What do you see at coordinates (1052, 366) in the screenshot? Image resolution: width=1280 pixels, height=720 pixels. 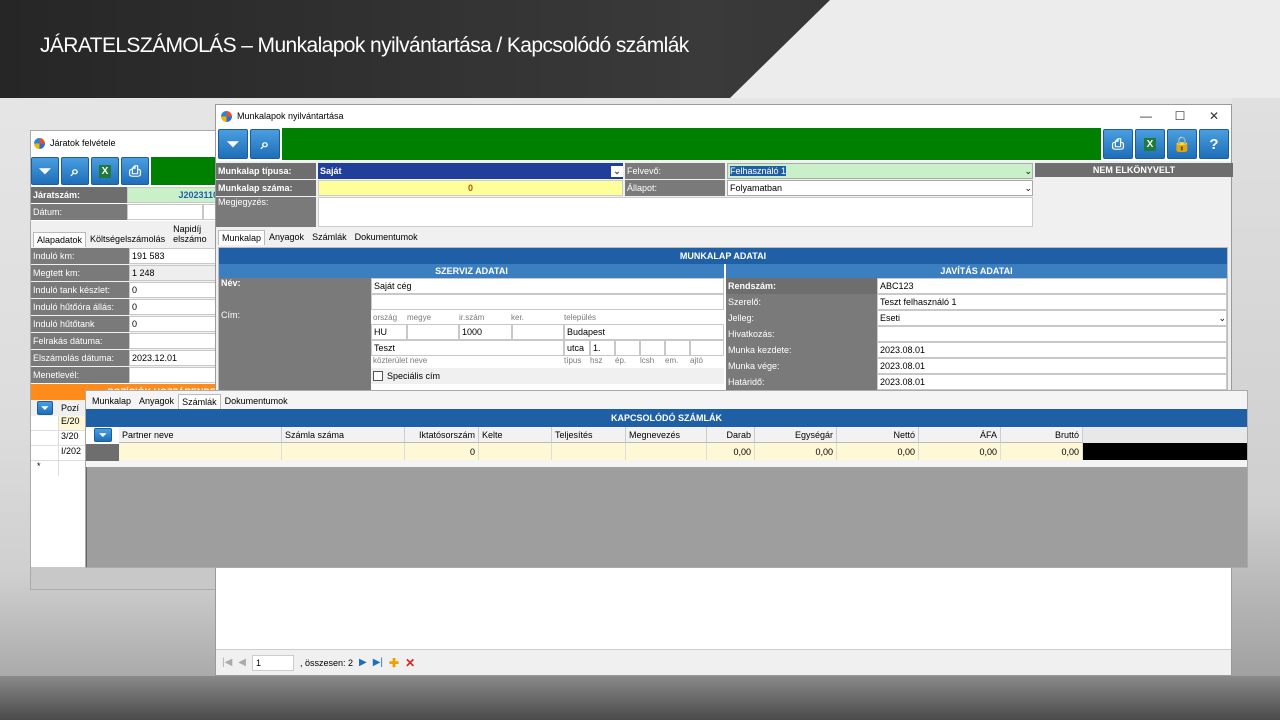 I see `munka-vege-field: 2023.08.01` at bounding box center [1052, 366].